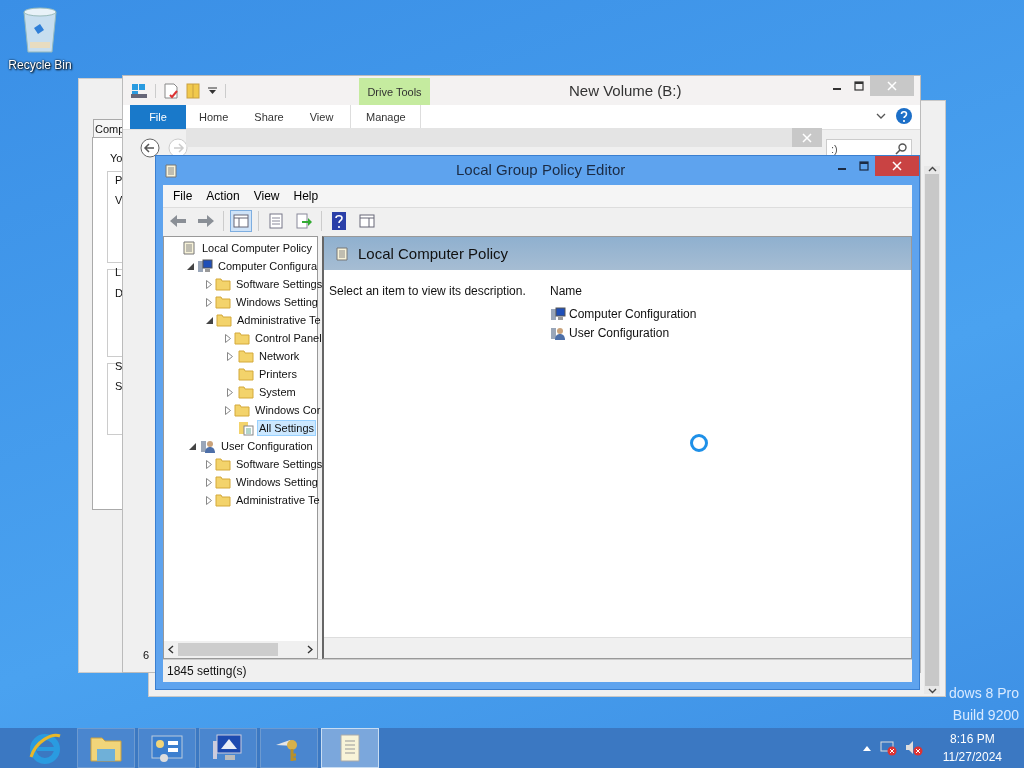  What do you see at coordinates (306, 196) in the screenshot?
I see `menu-item: Help` at bounding box center [306, 196].